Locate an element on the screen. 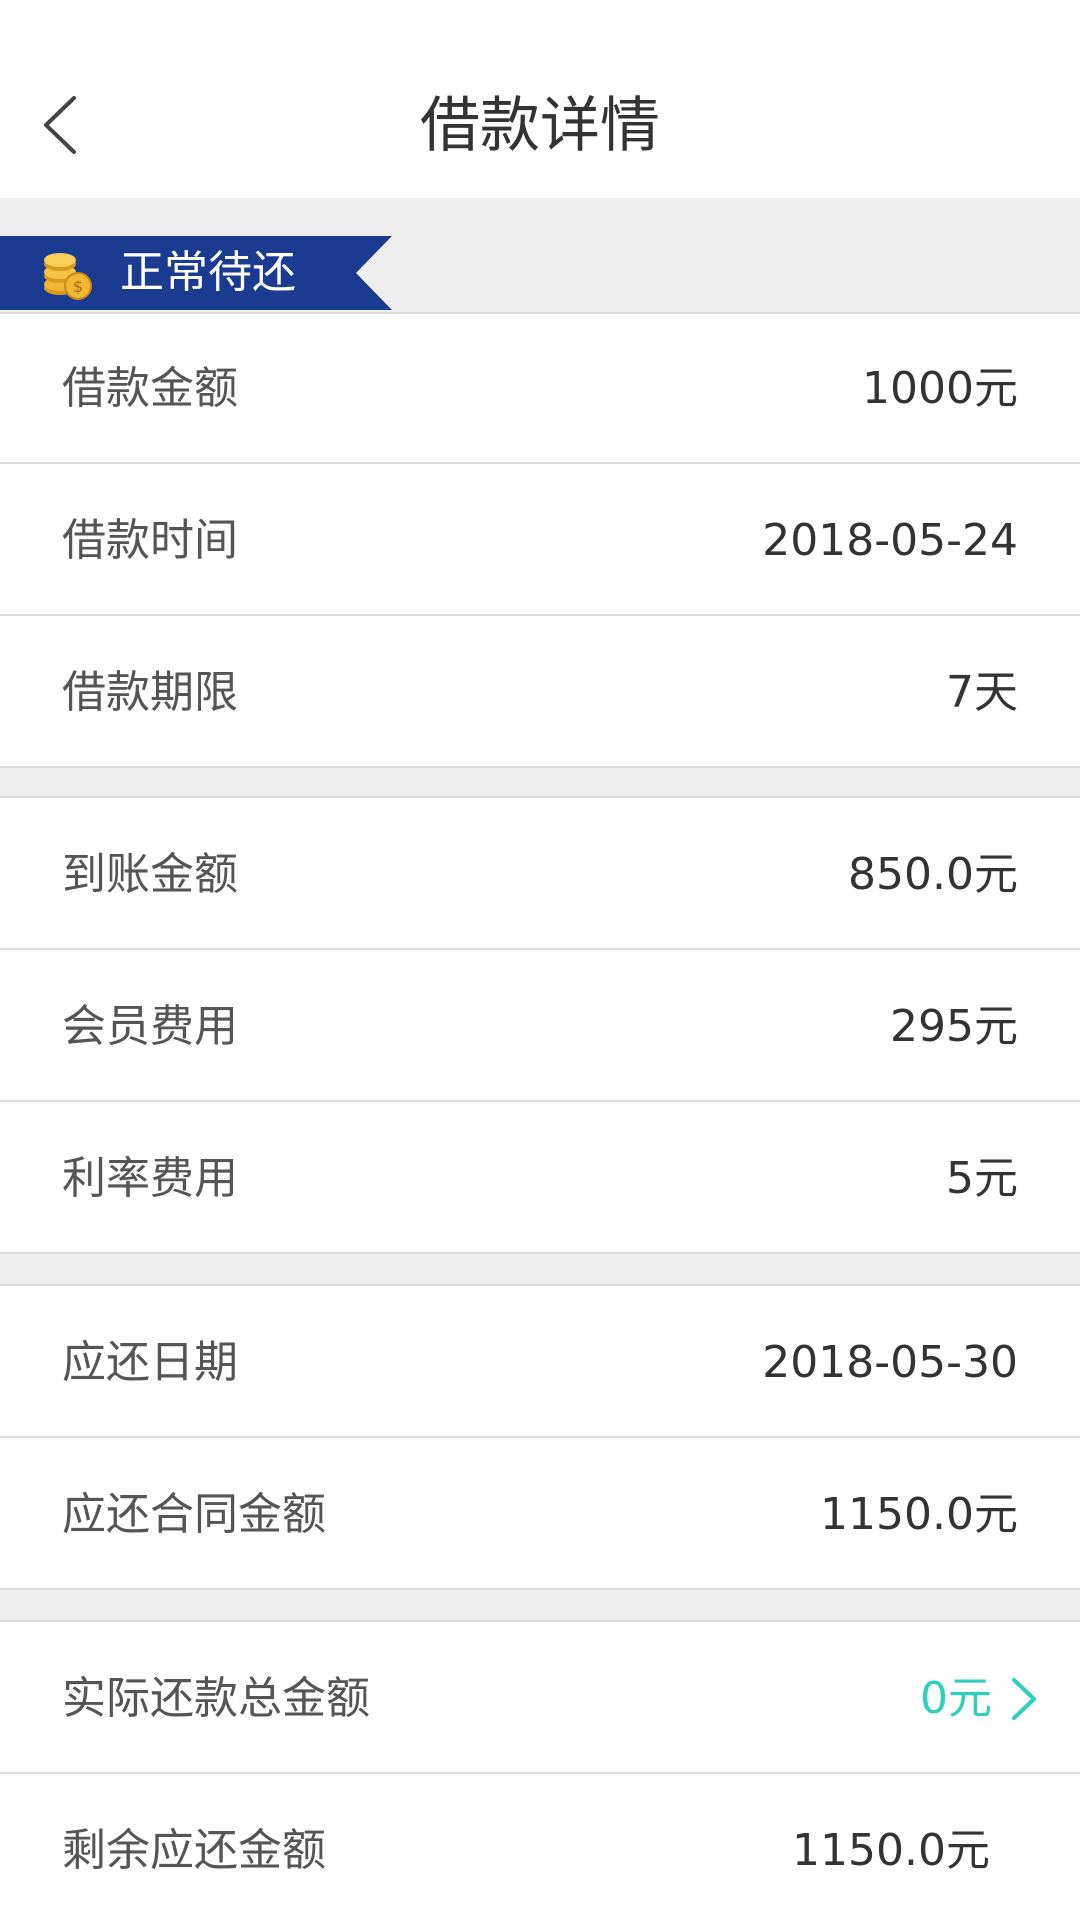 The image size is (1080, 1926). row-value: 850.0元 is located at coordinates (933, 874).